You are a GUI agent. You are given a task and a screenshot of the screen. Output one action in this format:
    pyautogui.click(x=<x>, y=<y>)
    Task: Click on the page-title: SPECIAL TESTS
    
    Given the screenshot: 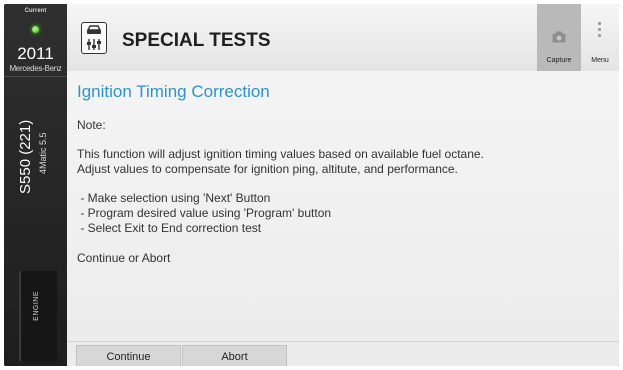 What is the action you would take?
    pyautogui.click(x=196, y=40)
    